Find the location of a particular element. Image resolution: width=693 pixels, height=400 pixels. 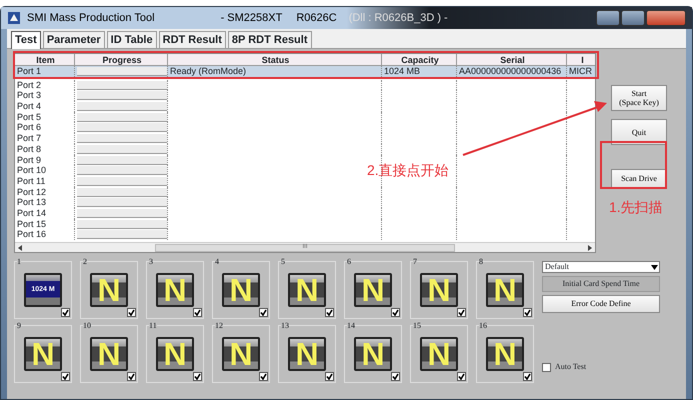

port-number: 10 is located at coordinates (87, 325).